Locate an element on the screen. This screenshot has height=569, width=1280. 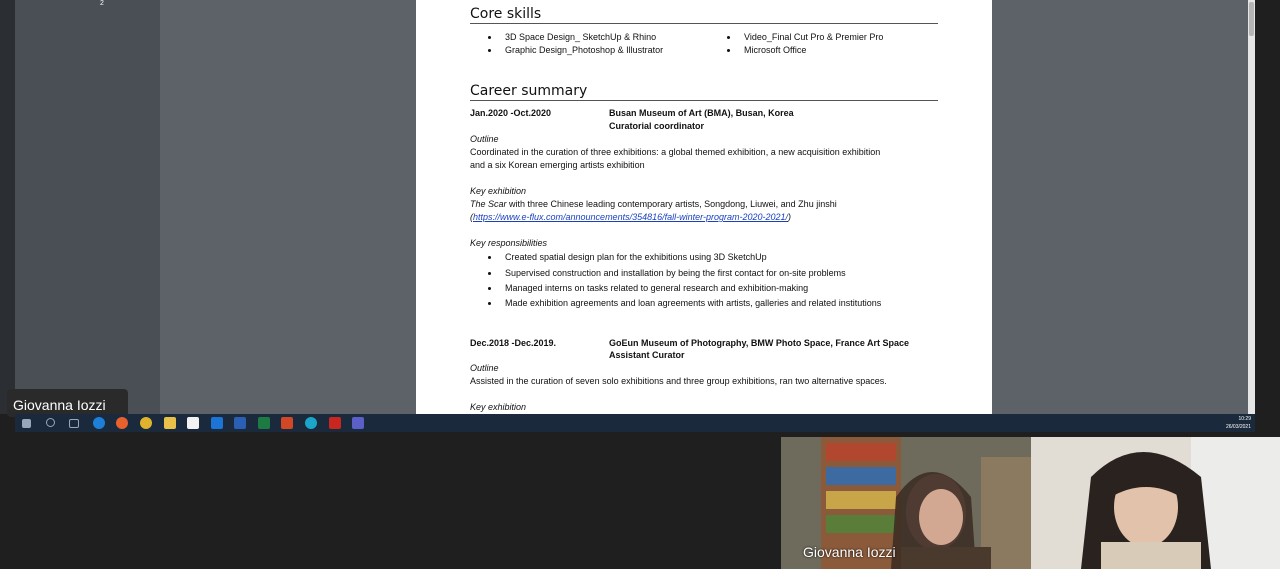
thumbnail-page-number: 2 is located at coordinates (102, 3).